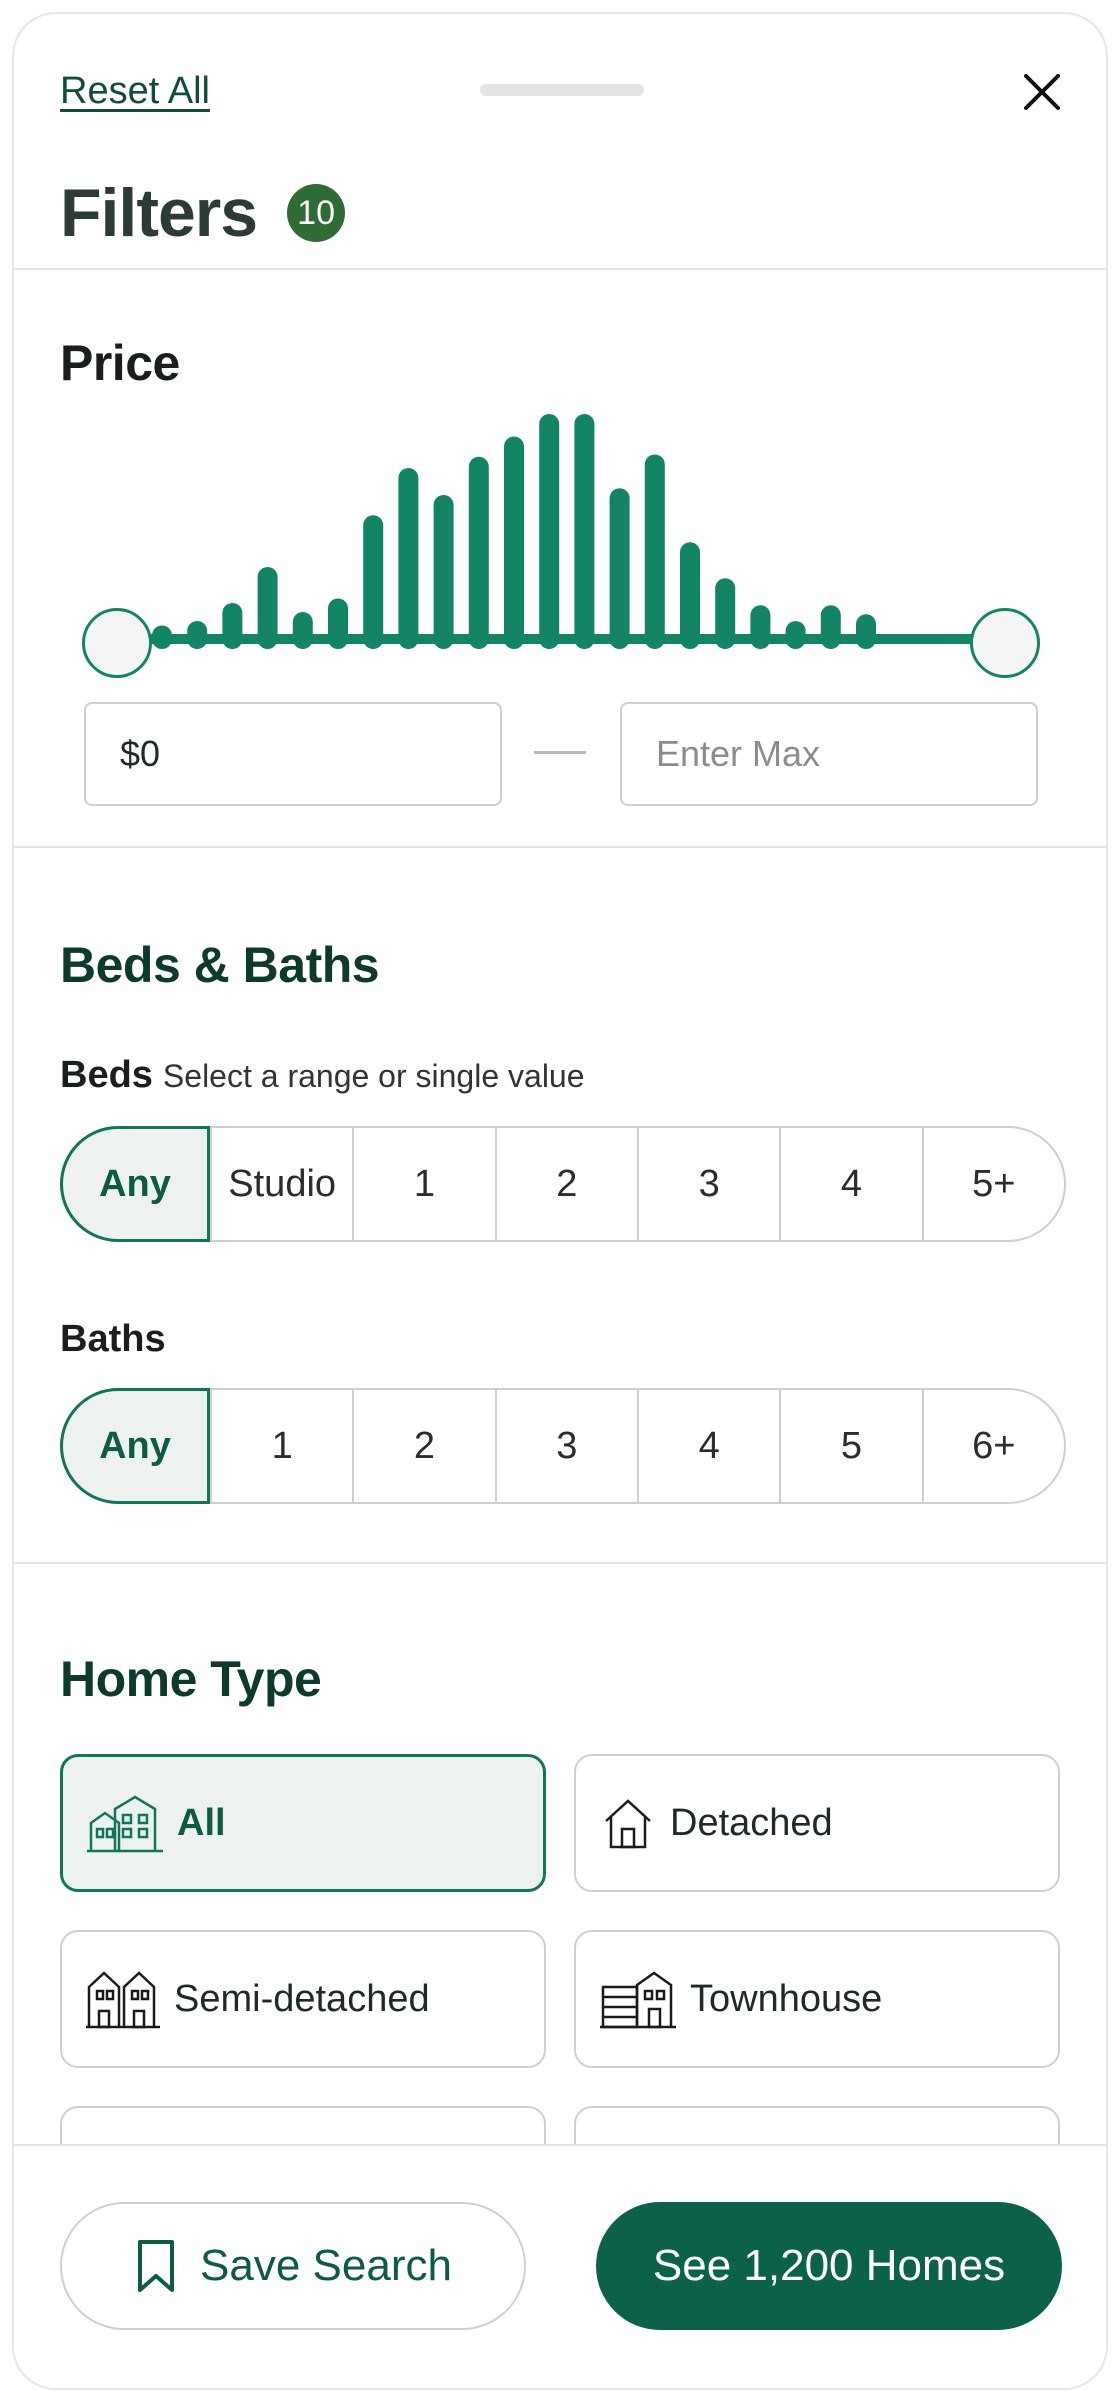 This screenshot has height=2400, width=1120. What do you see at coordinates (992, 1184) in the screenshot?
I see `beds-option-5-plus: 5+` at bounding box center [992, 1184].